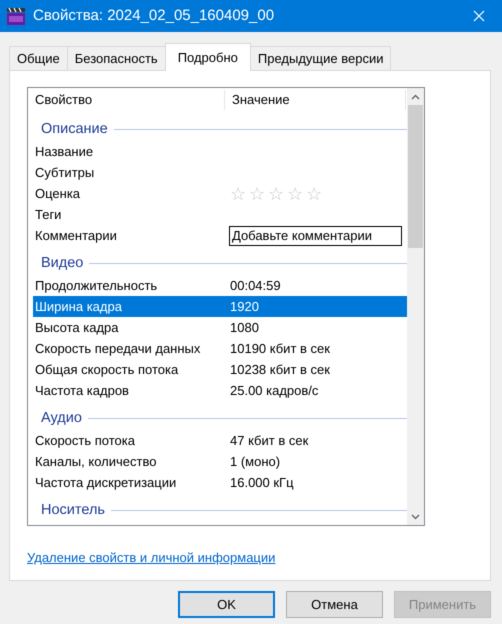  Describe the element at coordinates (62, 263) in the screenshot. I see `section-title: Видео` at that location.